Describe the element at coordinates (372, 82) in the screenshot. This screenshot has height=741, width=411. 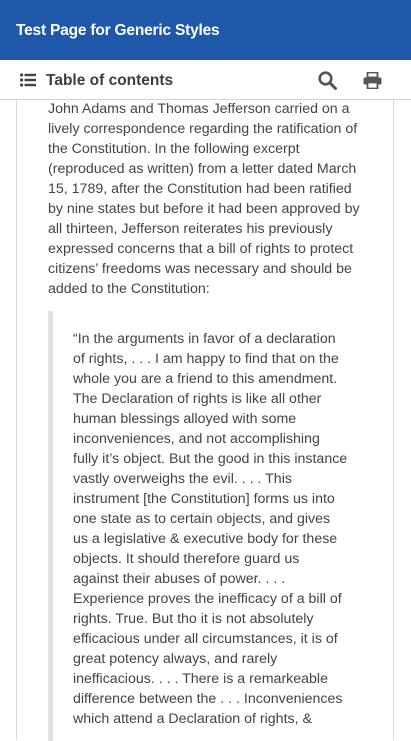
I see `print-icon` at that location.